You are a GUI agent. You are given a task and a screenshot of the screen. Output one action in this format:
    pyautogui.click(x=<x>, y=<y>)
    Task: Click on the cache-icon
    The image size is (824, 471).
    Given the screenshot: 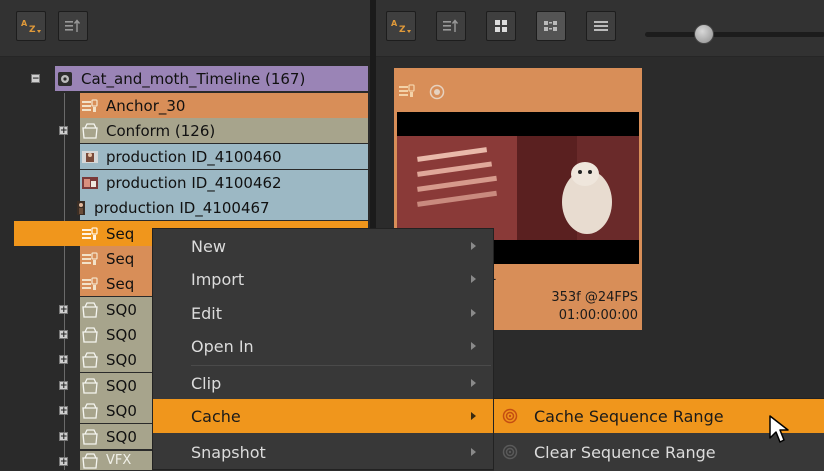 What is the action you would take?
    pyautogui.click(x=510, y=416)
    